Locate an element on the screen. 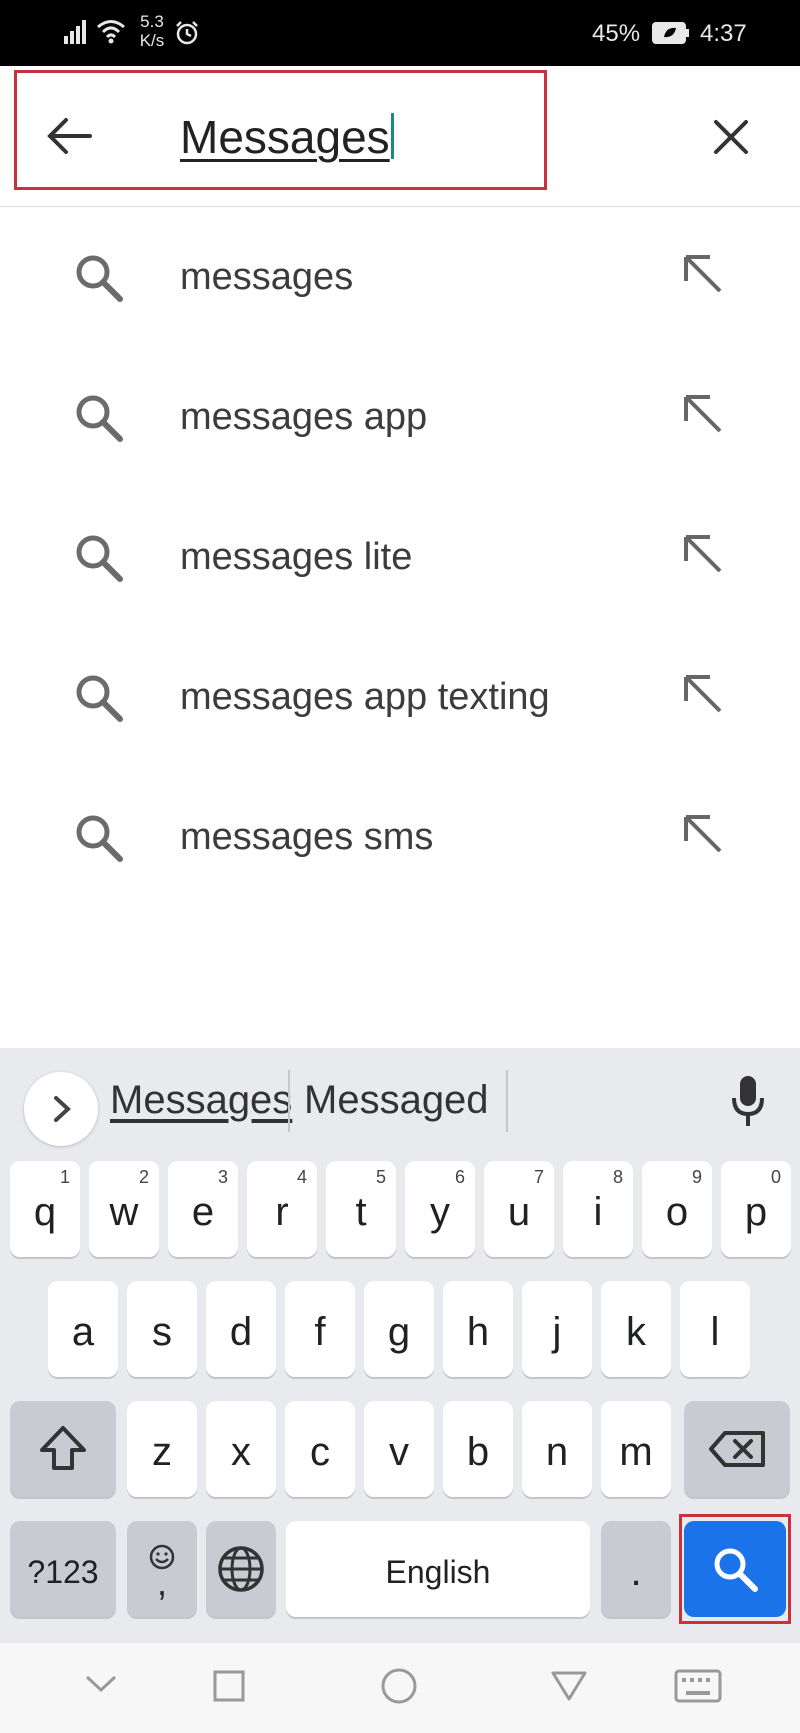 The height and width of the screenshot is (1733, 800). suggestion-item: messages app texting is located at coordinates (400, 697).